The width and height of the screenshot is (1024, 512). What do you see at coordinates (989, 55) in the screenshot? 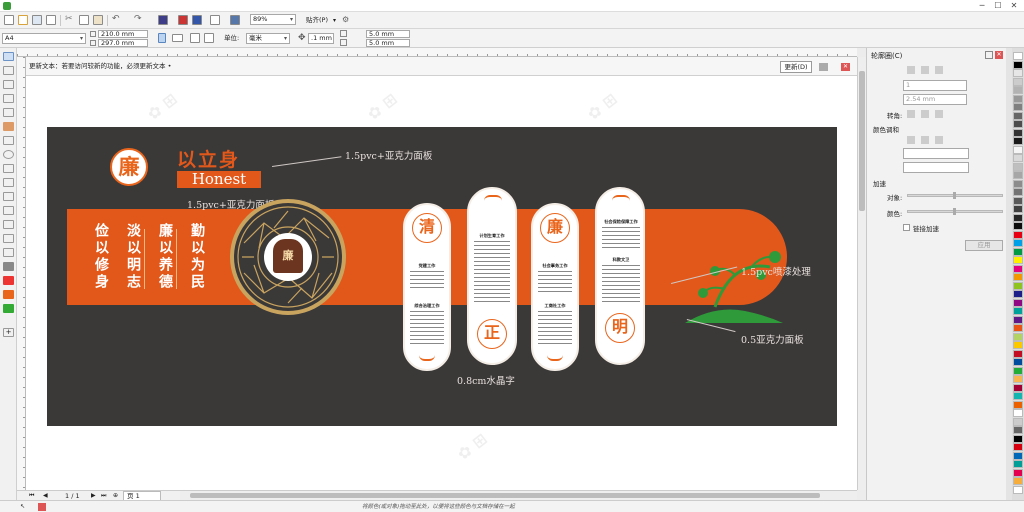
I see `docker-expand-icon` at bounding box center [989, 55].